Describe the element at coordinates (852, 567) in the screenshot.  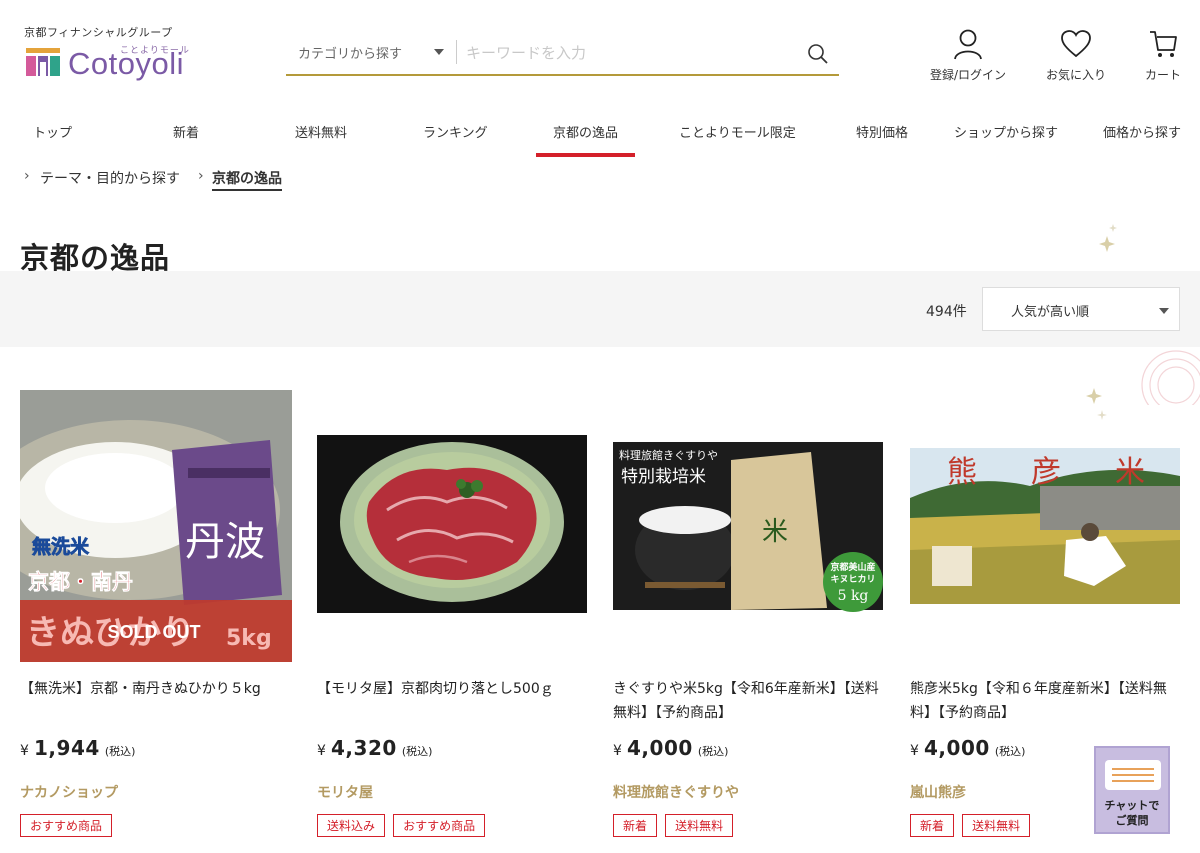
I see `image-badge-text: 京都美山産` at that location.